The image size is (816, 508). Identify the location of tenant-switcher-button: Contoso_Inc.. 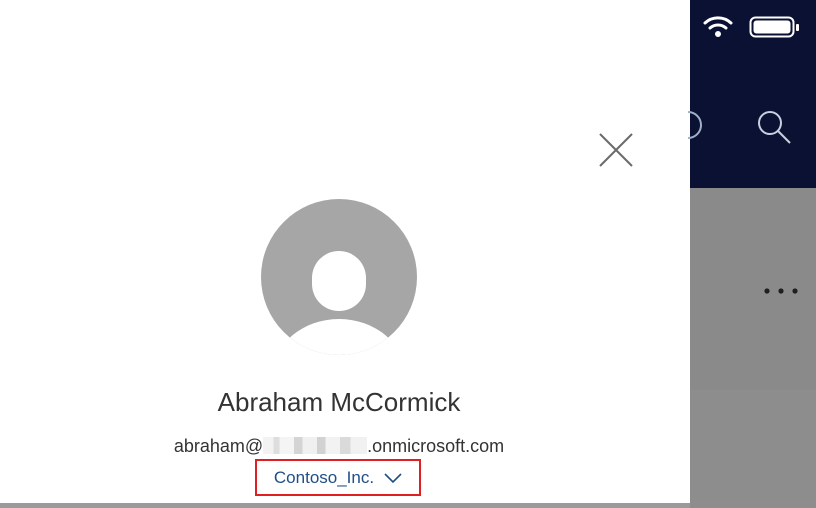
(338, 477).